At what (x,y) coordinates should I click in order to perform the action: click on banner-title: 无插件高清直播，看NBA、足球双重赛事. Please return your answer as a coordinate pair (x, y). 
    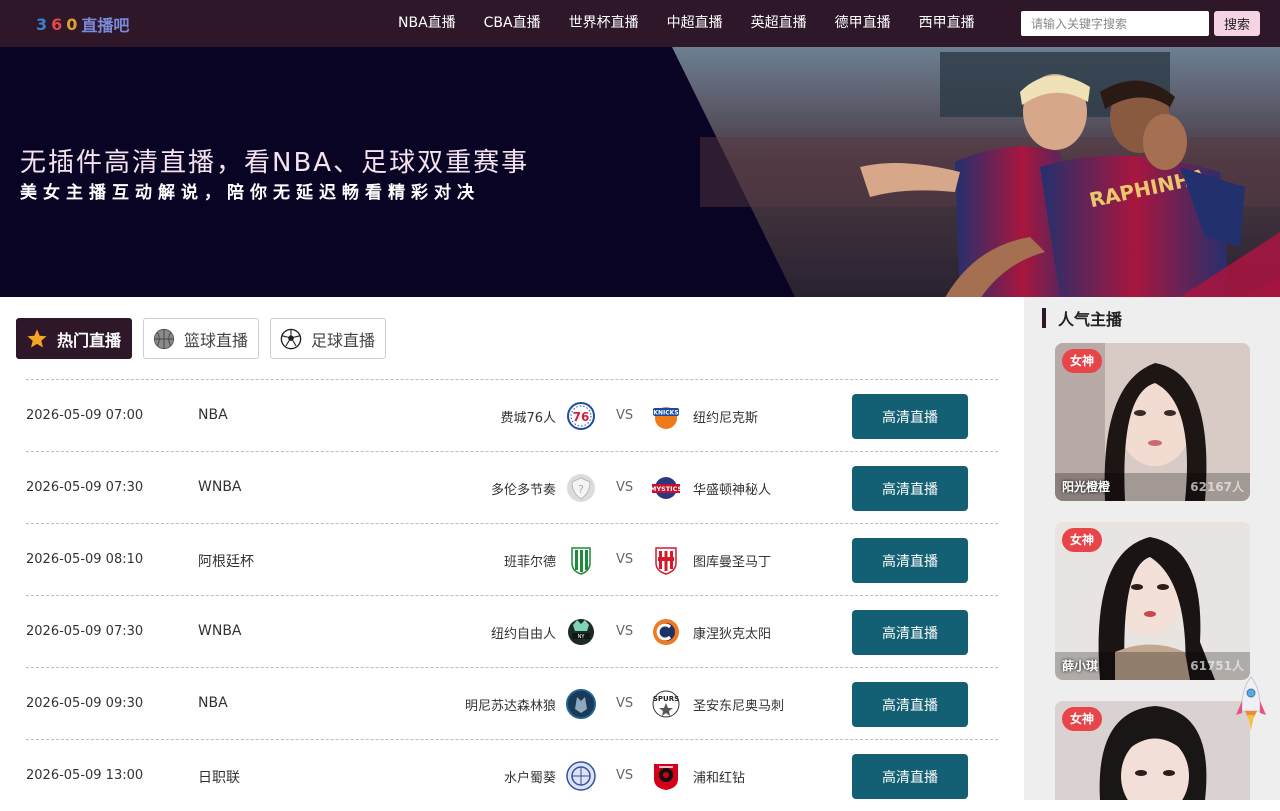
    Looking at the image, I should click on (275, 163).